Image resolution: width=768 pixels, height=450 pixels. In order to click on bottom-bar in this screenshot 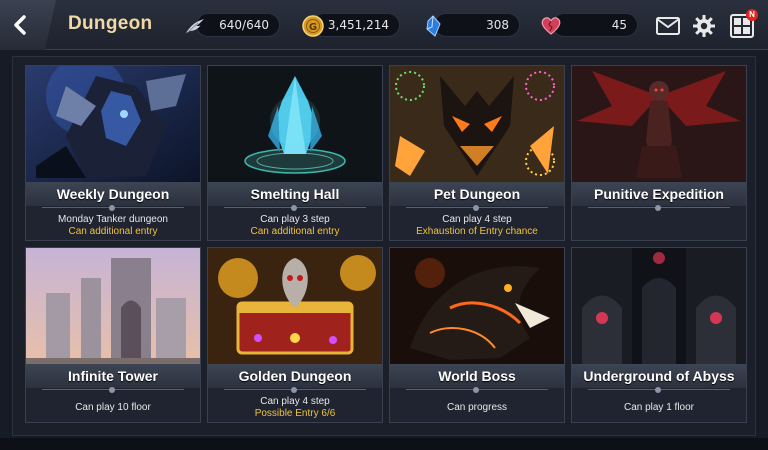, I will do `click(384, 444)`.